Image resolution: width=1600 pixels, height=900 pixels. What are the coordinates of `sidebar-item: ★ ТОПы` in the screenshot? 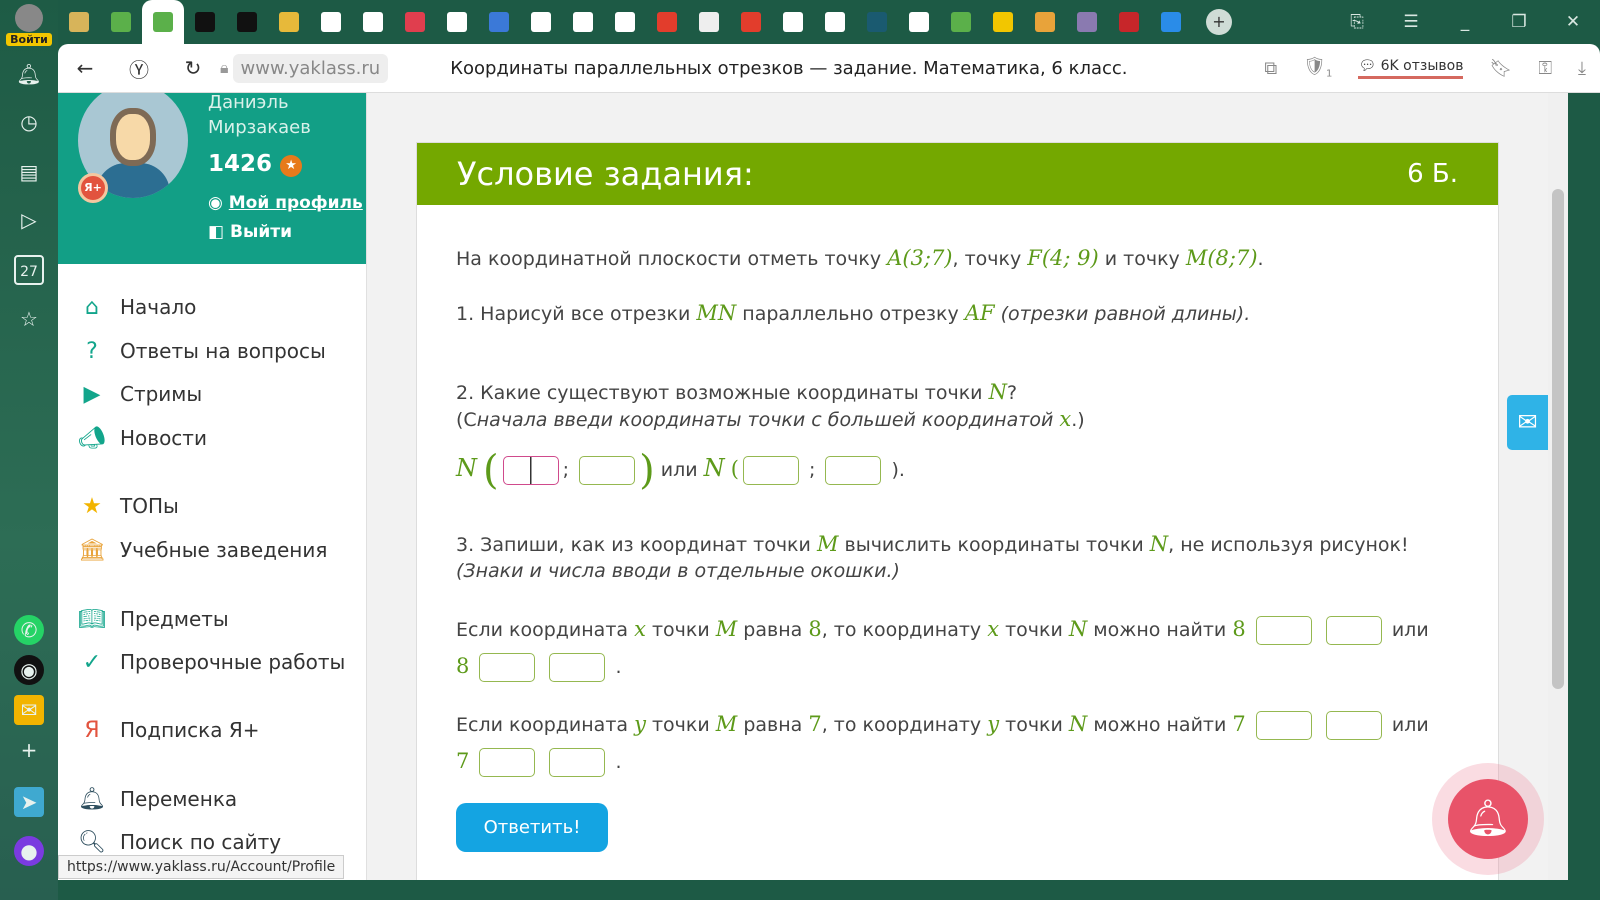 It's located at (128, 506).